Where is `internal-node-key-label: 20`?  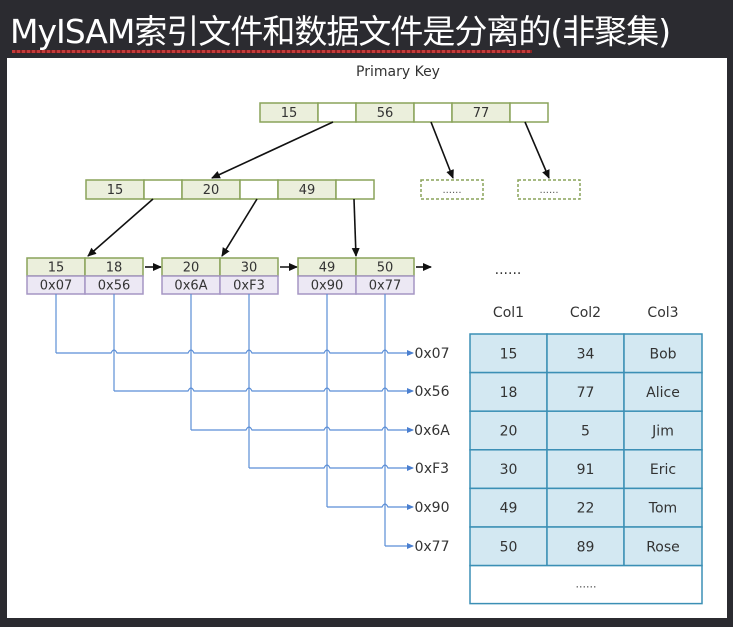 internal-node-key-label: 20 is located at coordinates (211, 190).